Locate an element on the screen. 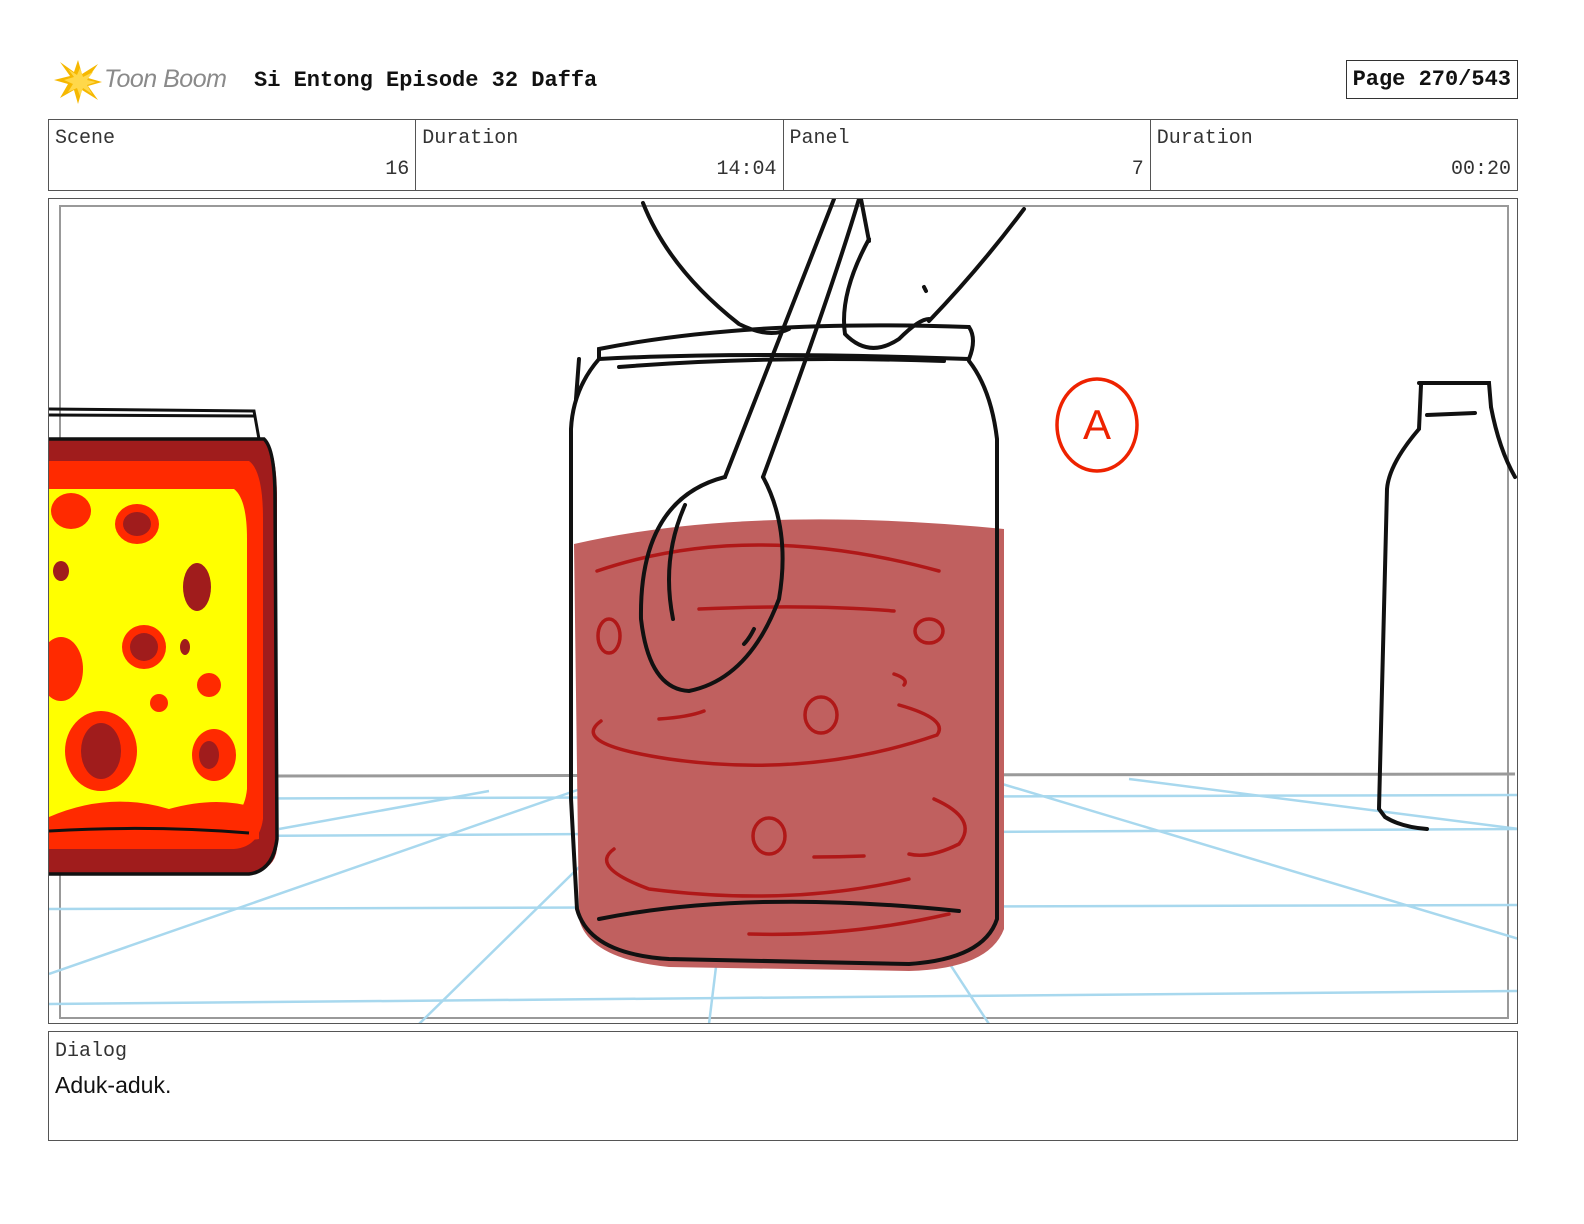  scene-duration-value: 14:04 is located at coordinates (746, 169).